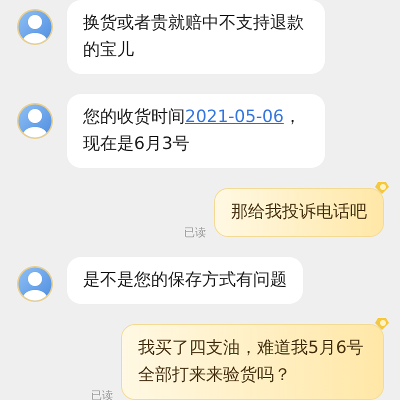 The height and width of the screenshot is (400, 400). I want to click on message-text: 我买了四支油，难道我5月6号全部打来来验货吗？, so click(251, 362).